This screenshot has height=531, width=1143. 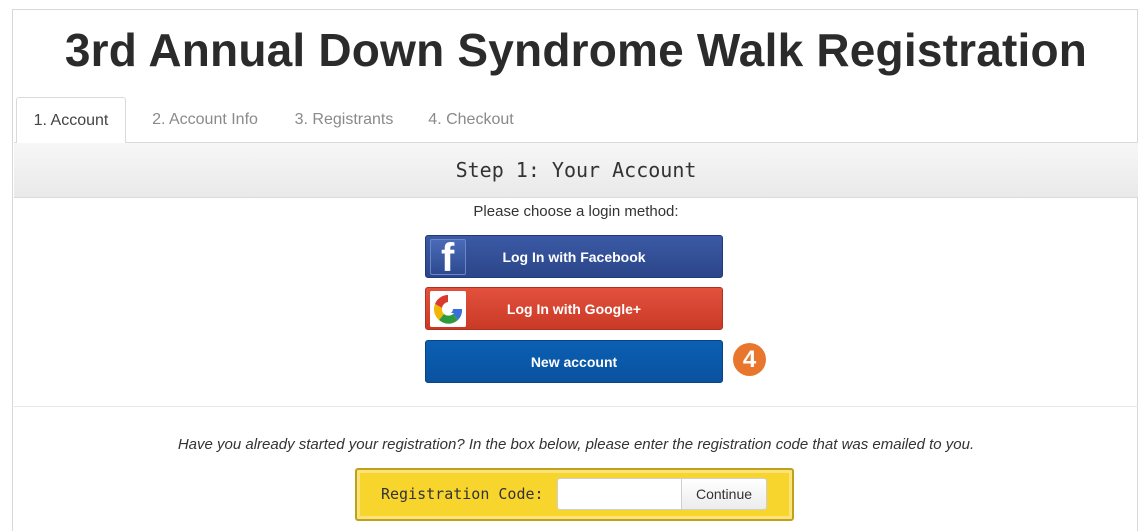 I want to click on new-account-label: New account, so click(x=574, y=362).